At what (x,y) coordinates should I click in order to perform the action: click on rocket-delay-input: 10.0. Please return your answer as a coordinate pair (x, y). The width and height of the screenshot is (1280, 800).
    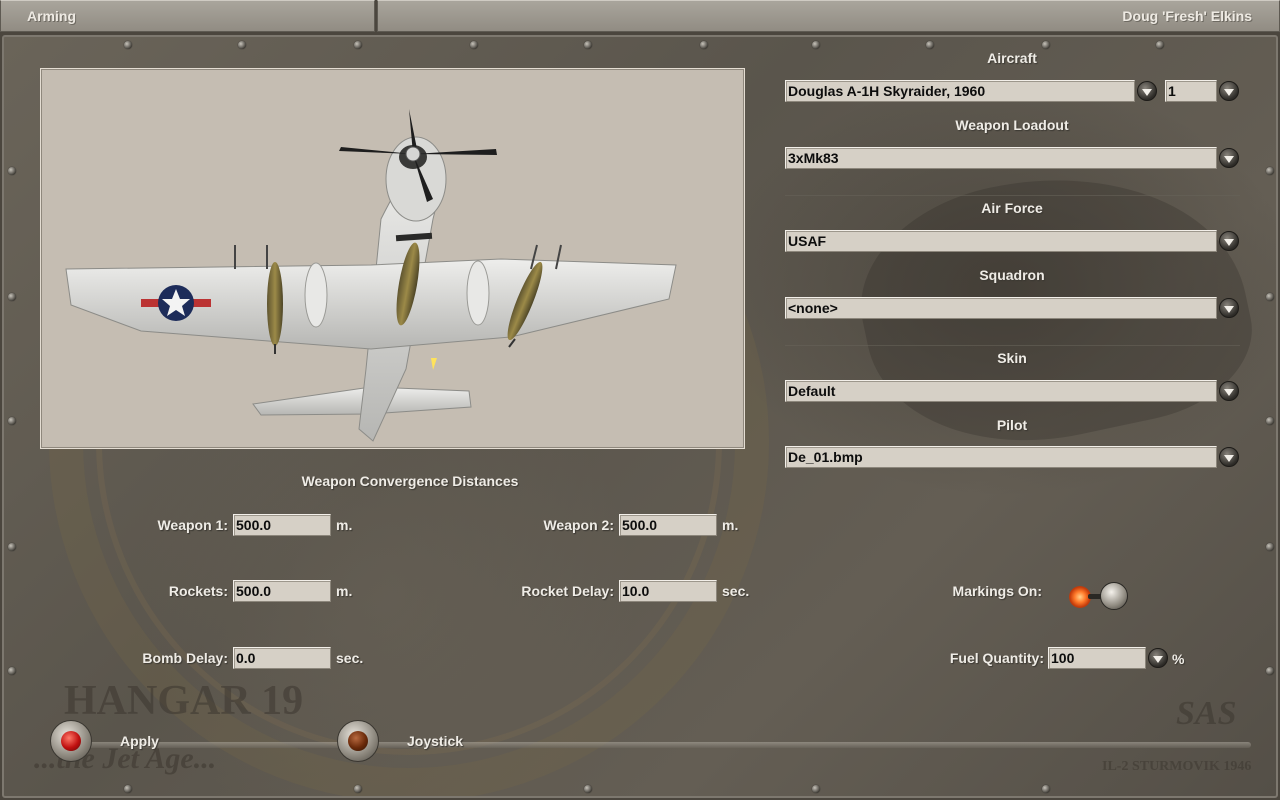
    Looking at the image, I should click on (668, 591).